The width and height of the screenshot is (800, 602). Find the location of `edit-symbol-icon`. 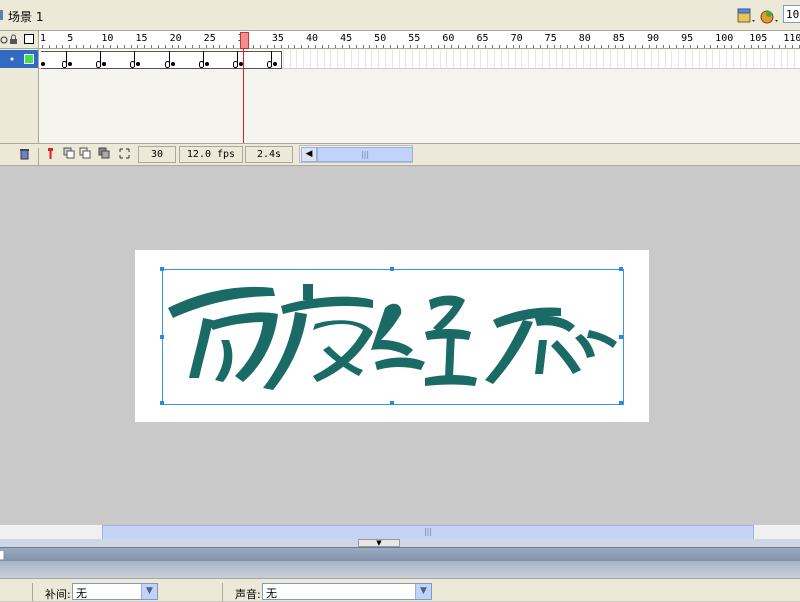

edit-symbol-icon is located at coordinates (769, 16).